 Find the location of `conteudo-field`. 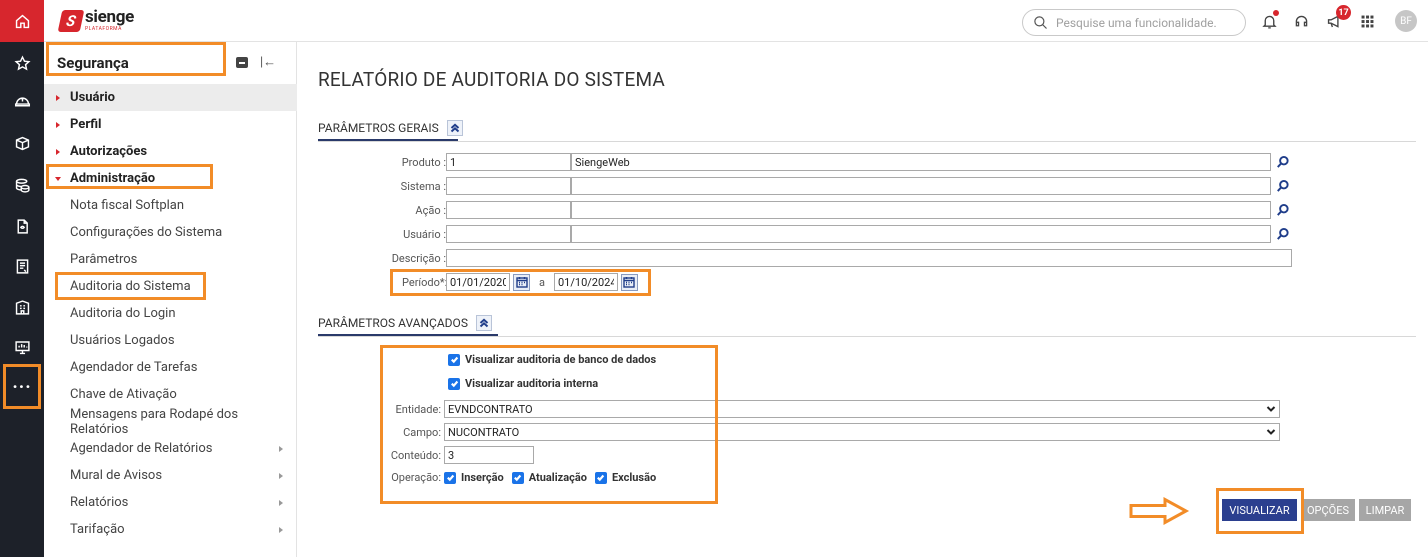

conteudo-field is located at coordinates (489, 455).